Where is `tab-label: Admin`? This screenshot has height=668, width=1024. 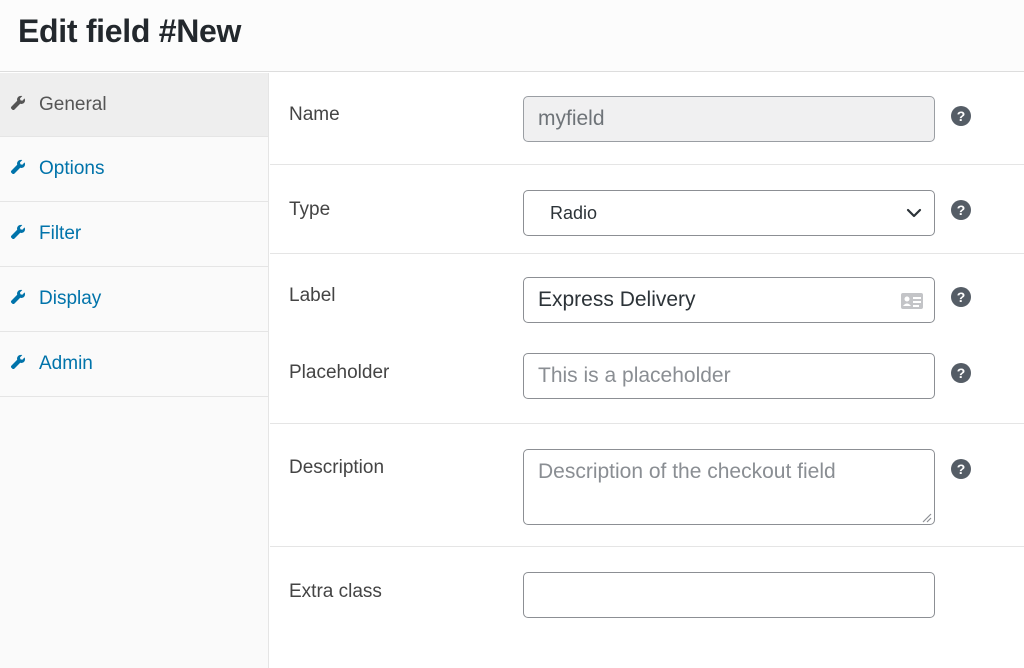
tab-label: Admin is located at coordinates (66, 363).